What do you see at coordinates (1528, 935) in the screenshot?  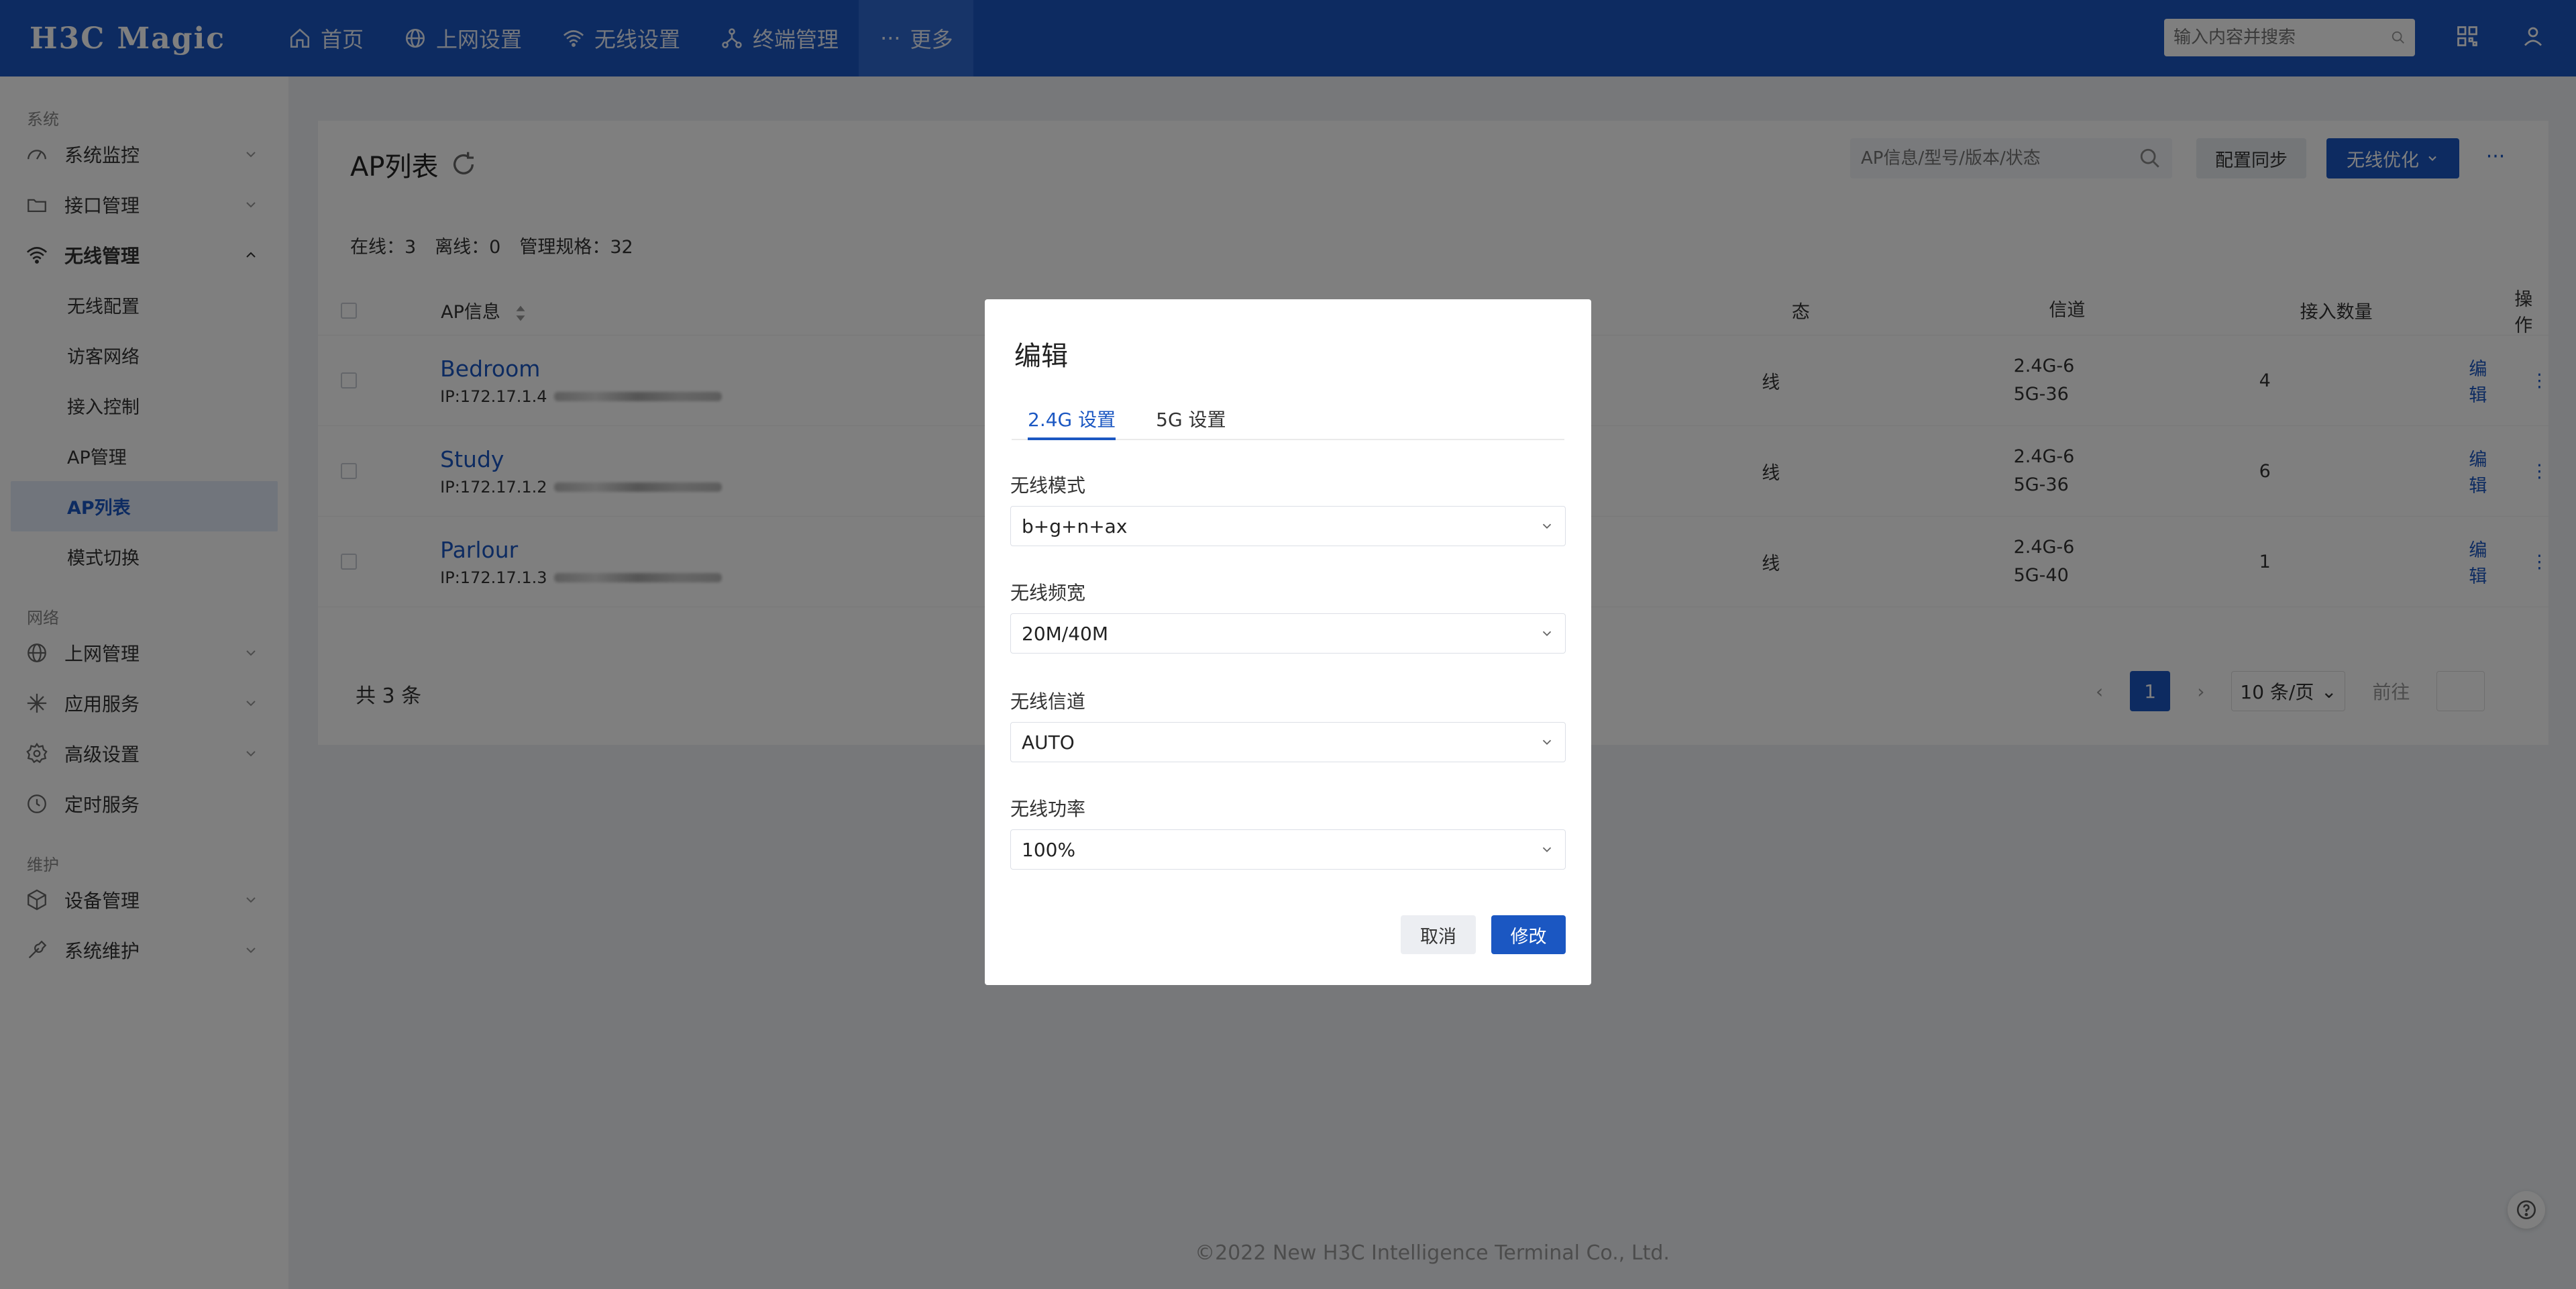 I see `modify-button: 修改` at bounding box center [1528, 935].